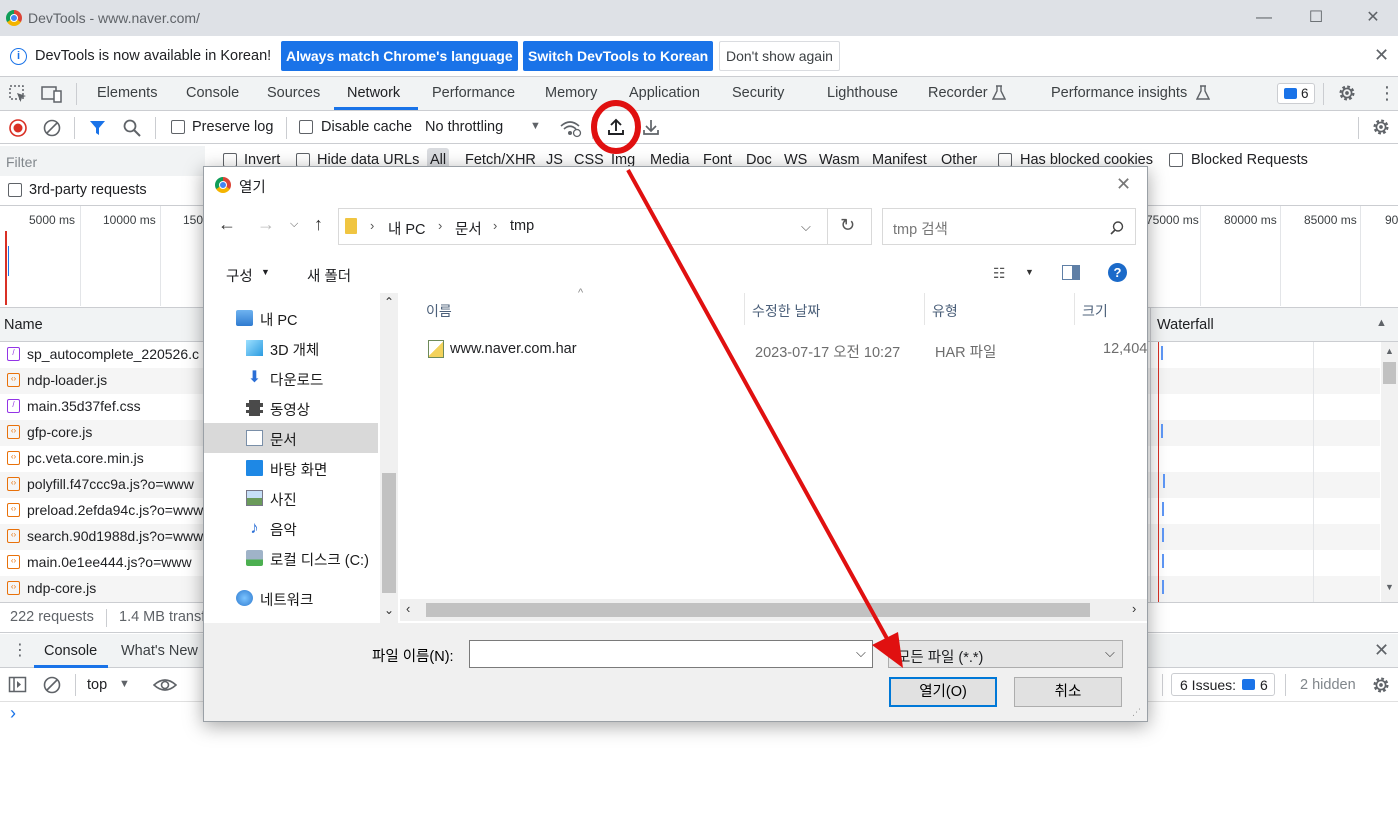  What do you see at coordinates (583, 226) in the screenshot?
I see `path-breadcrumb: › 내 PC › 문서 › tmp ⌵` at bounding box center [583, 226].